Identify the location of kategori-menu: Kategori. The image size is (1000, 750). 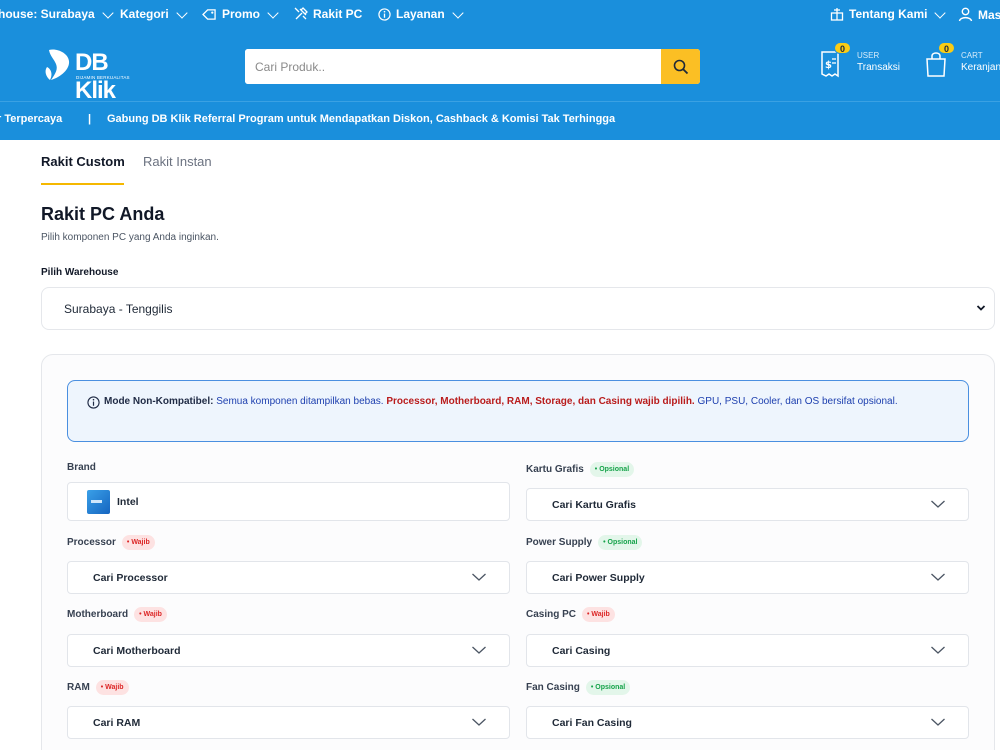
(154, 13).